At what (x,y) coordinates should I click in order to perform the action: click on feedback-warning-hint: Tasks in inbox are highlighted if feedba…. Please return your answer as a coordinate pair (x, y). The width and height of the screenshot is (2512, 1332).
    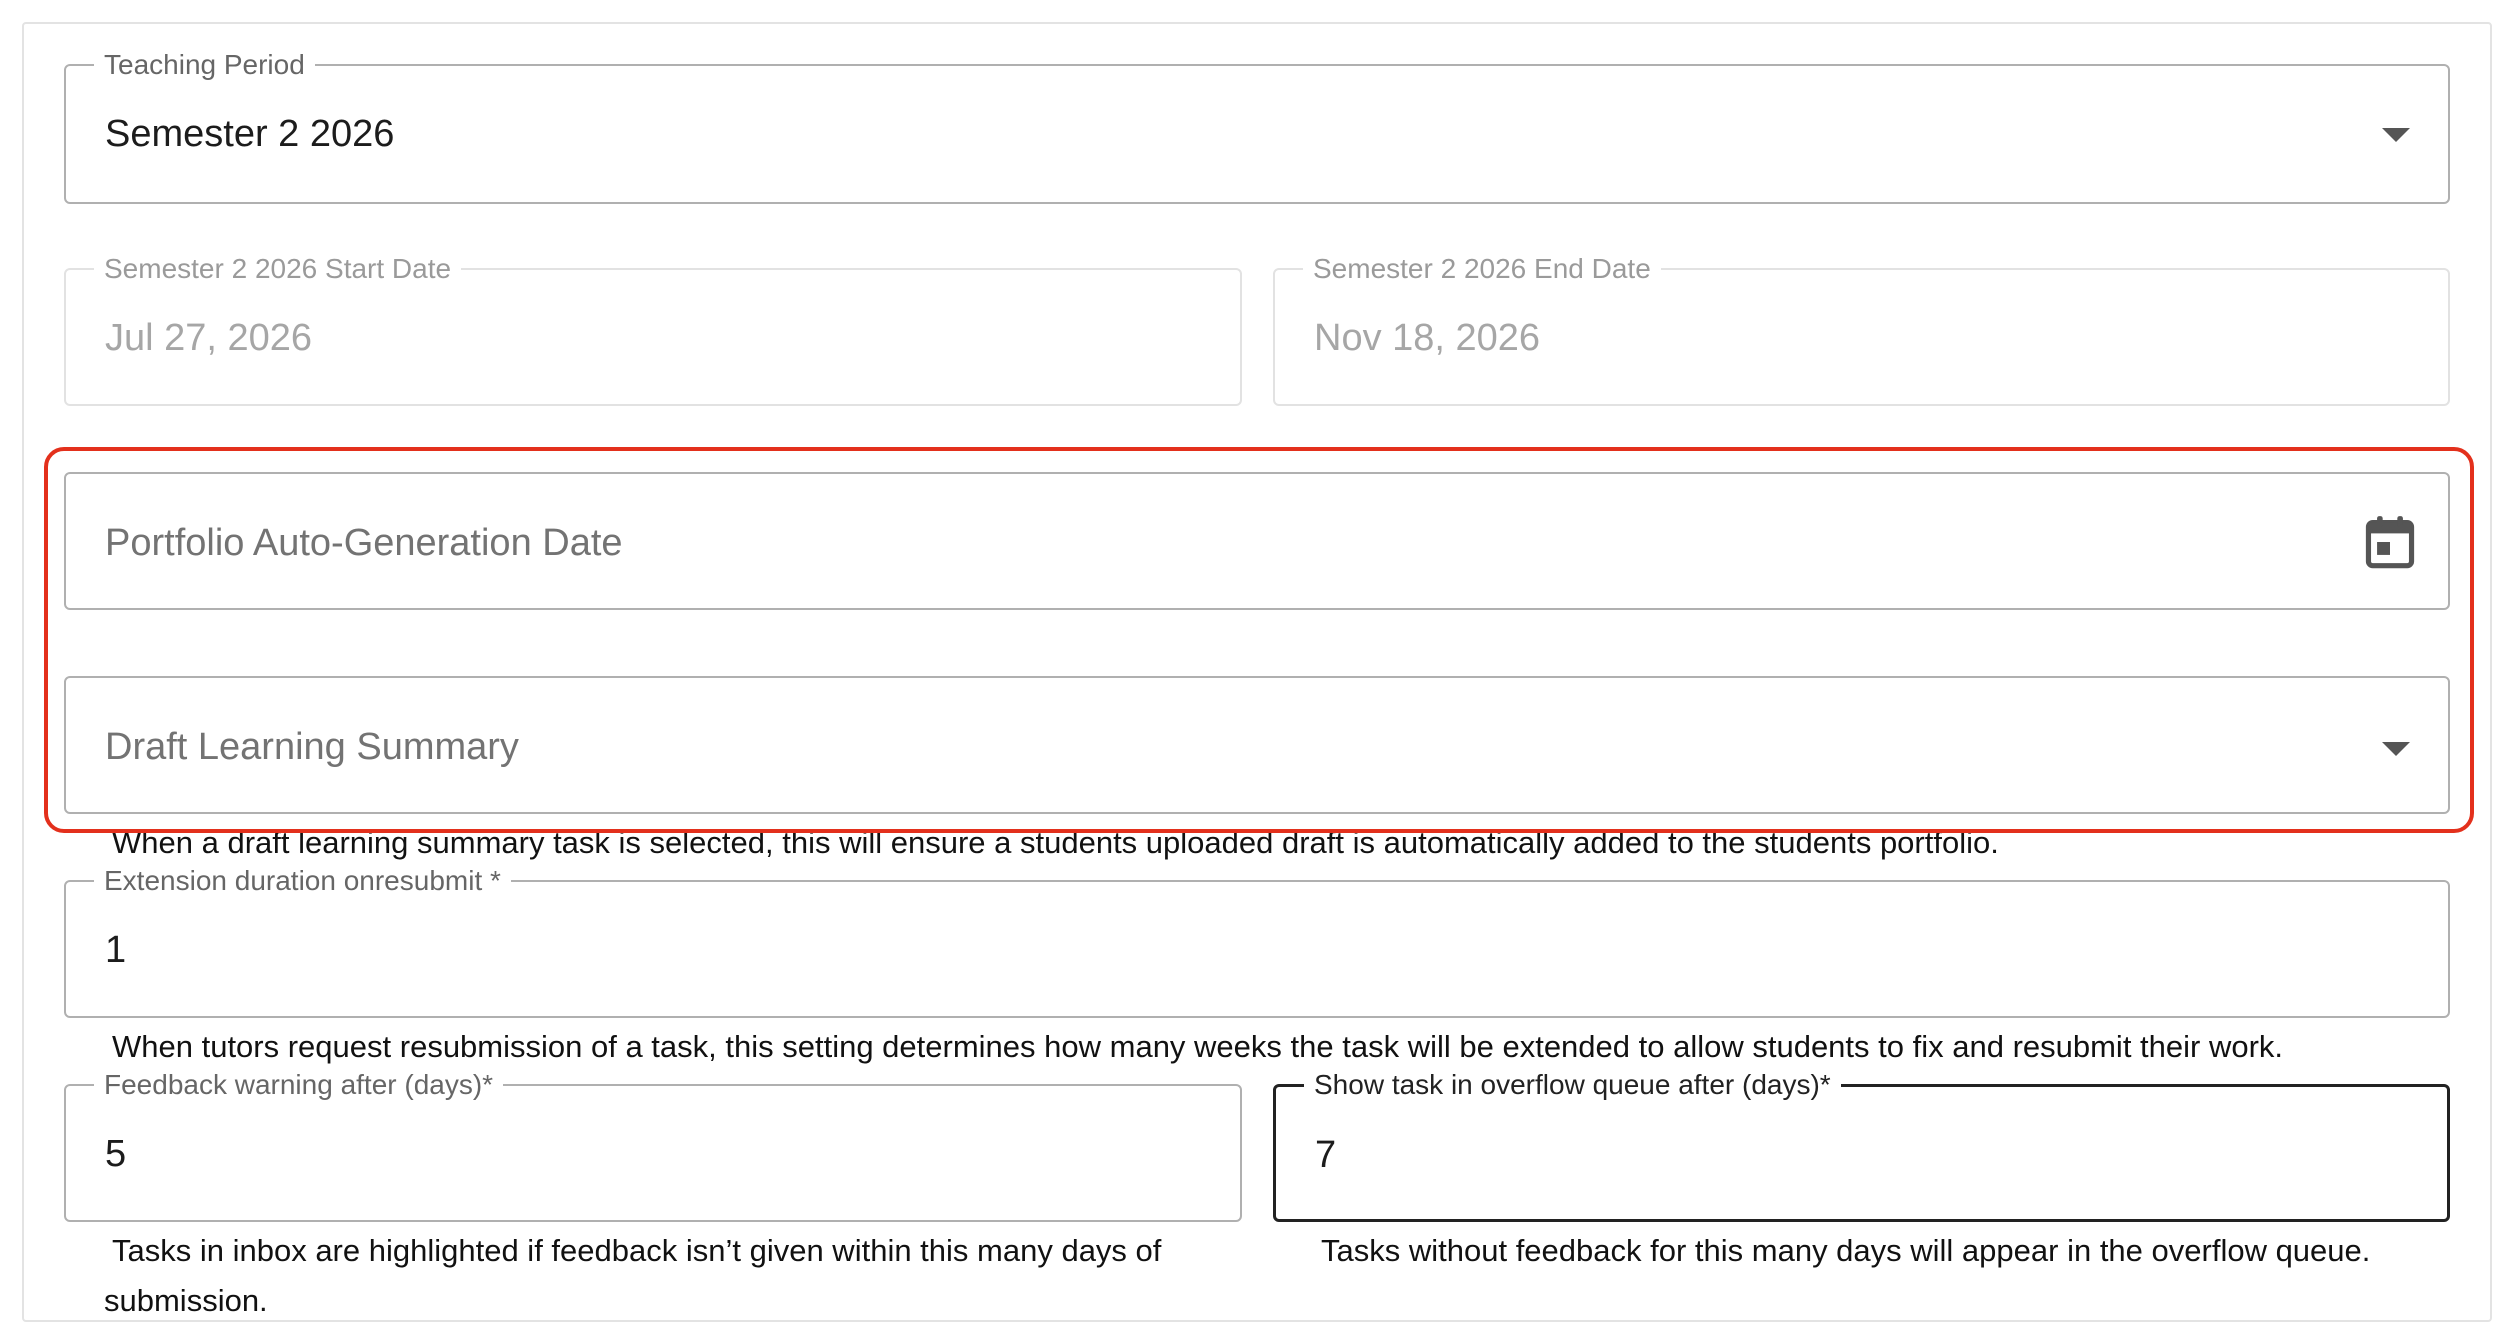
    Looking at the image, I should click on (633, 1275).